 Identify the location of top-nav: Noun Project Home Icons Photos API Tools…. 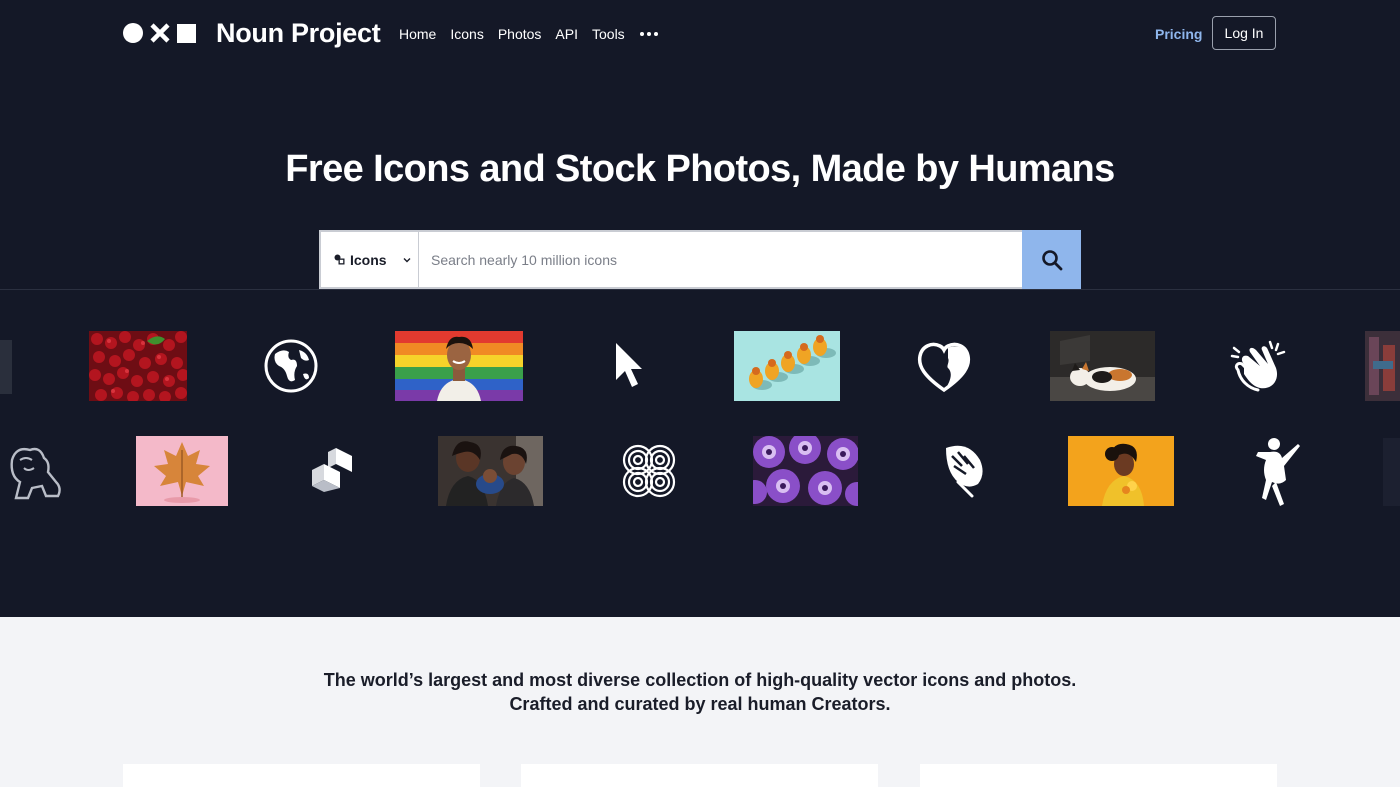
(700, 34).